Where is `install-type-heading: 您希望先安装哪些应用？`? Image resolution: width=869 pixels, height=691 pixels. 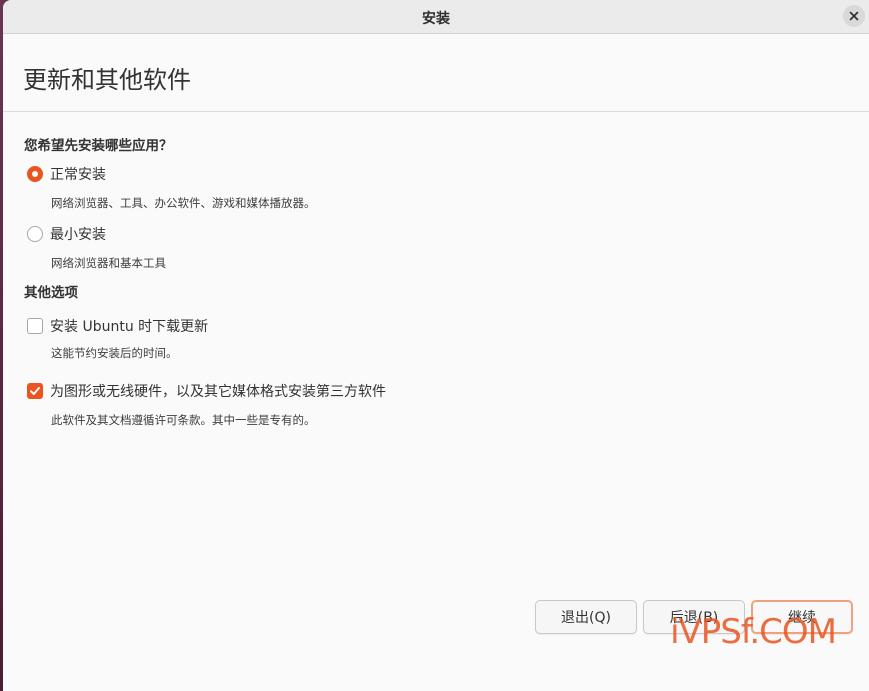
install-type-heading: 您希望先安装哪些应用？ is located at coordinates (98, 146).